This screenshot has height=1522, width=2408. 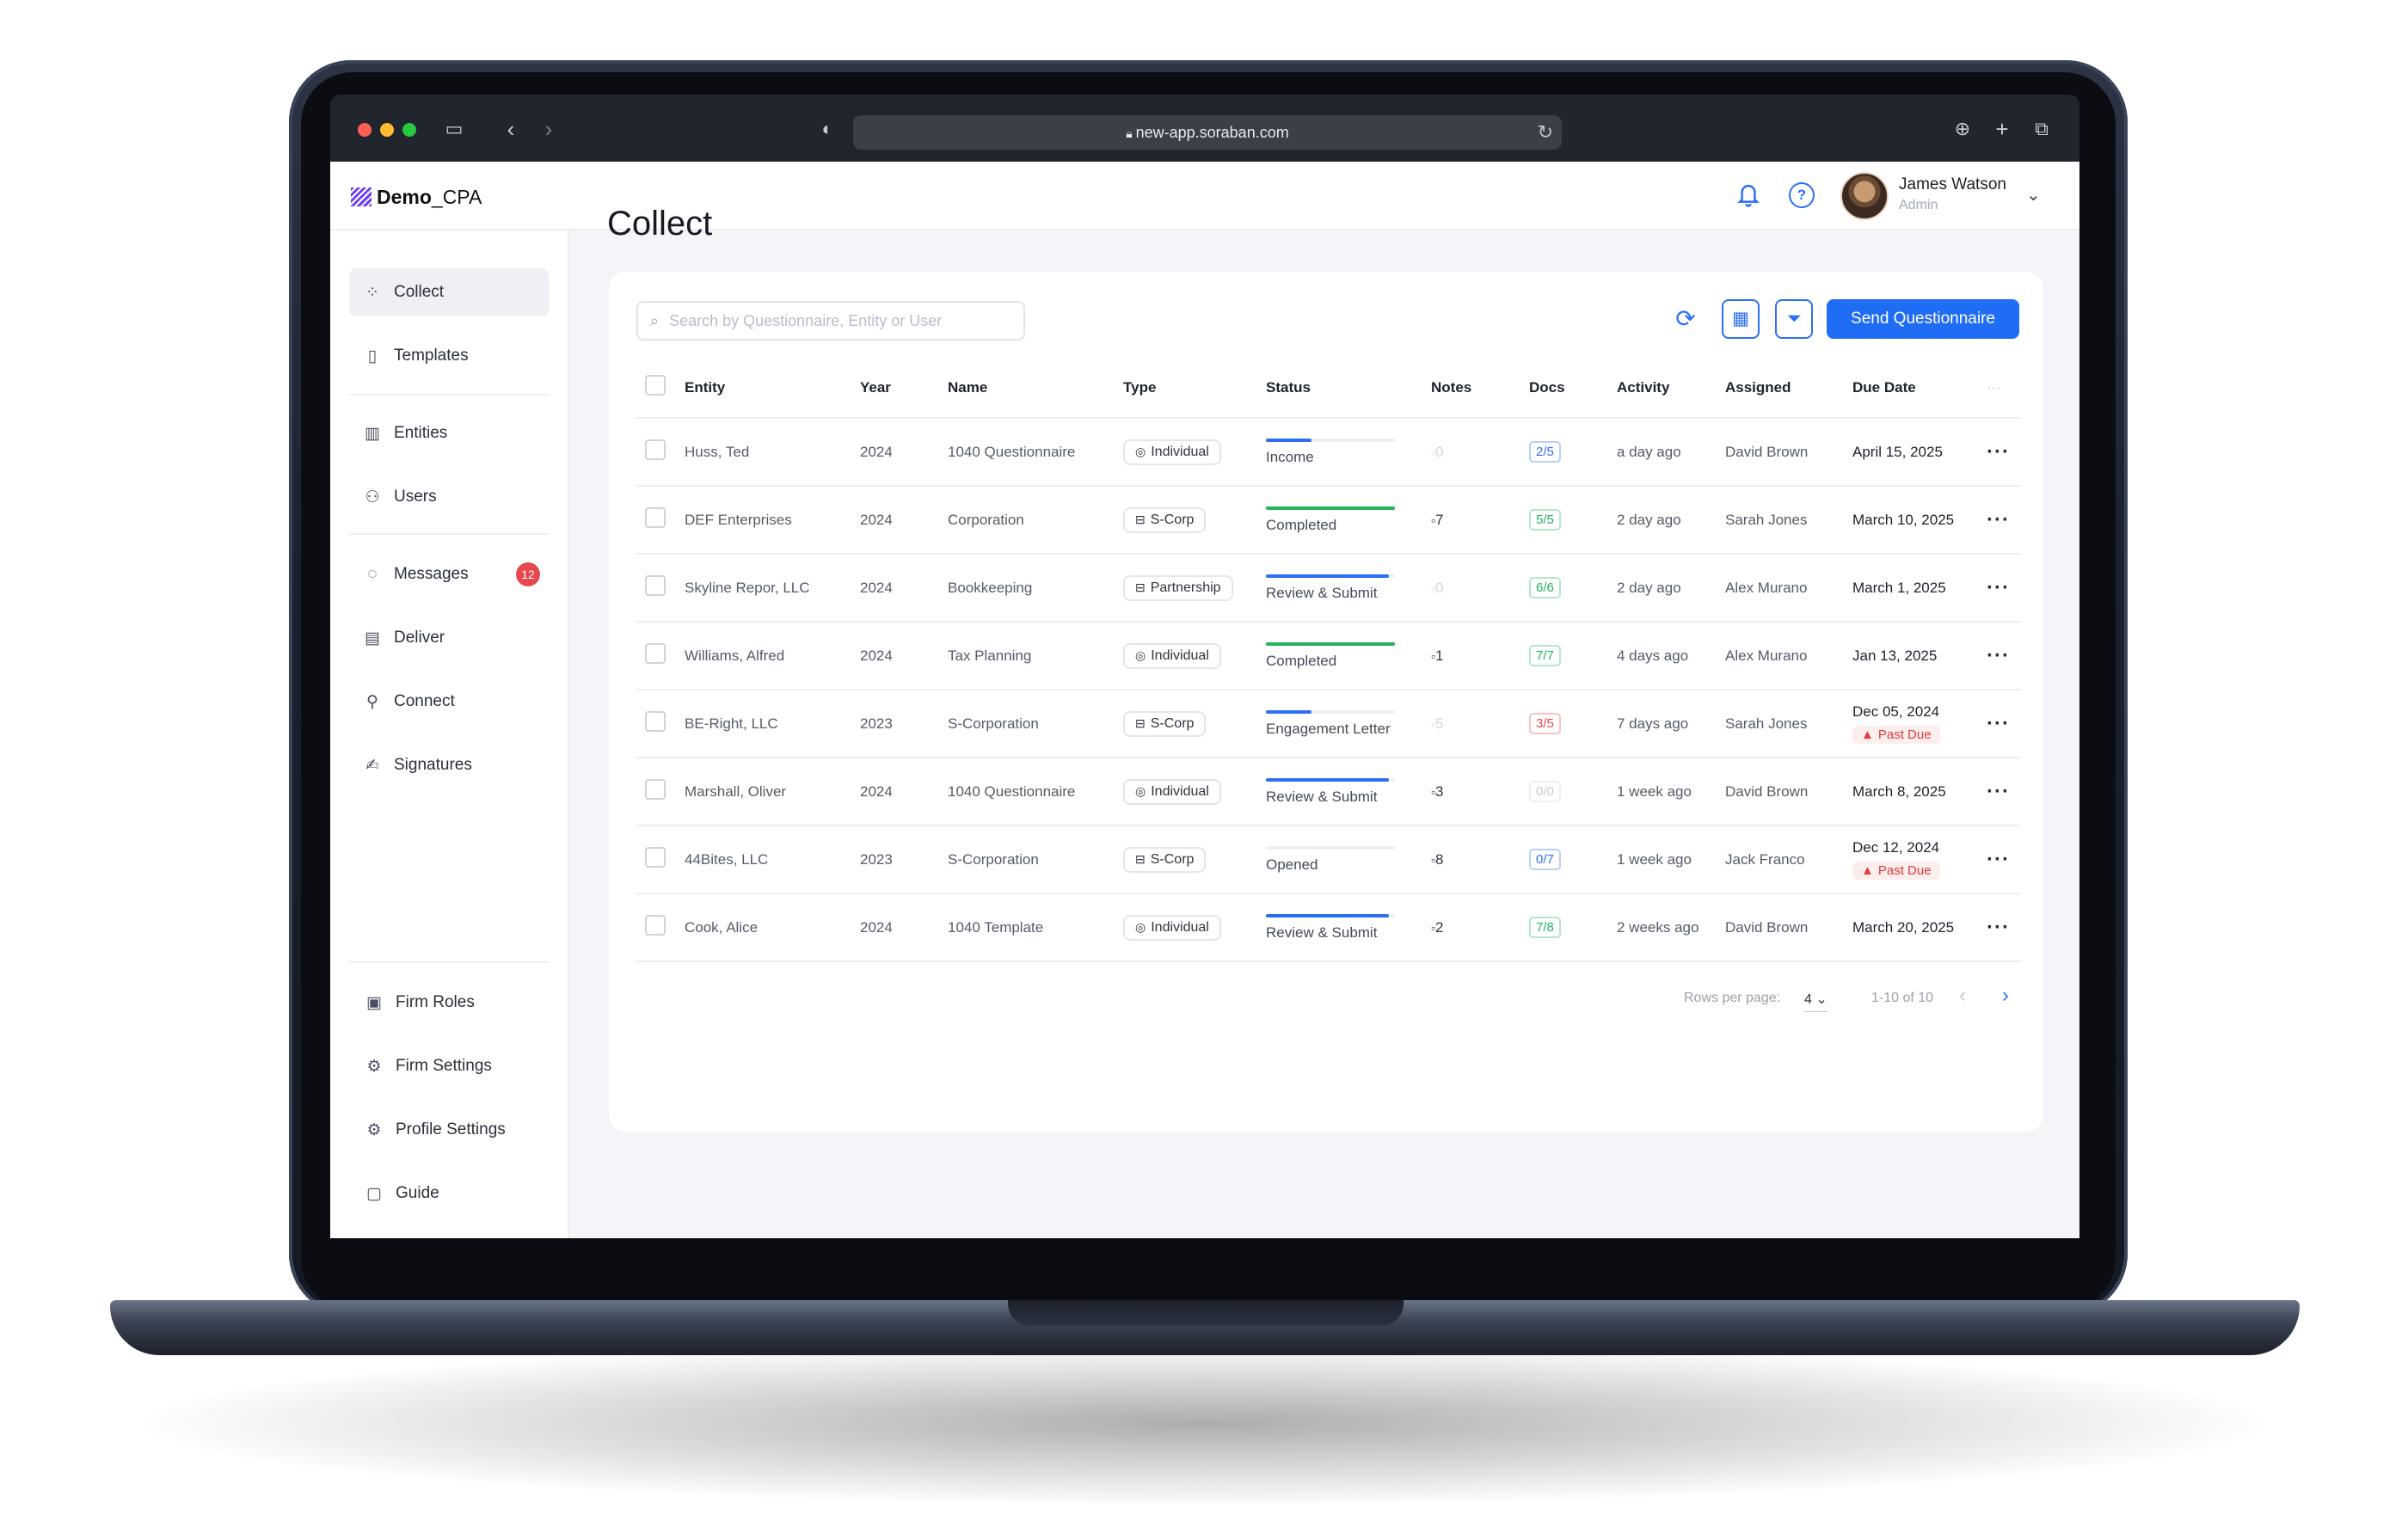 I want to click on download-icon: ⊕, so click(x=1963, y=129).